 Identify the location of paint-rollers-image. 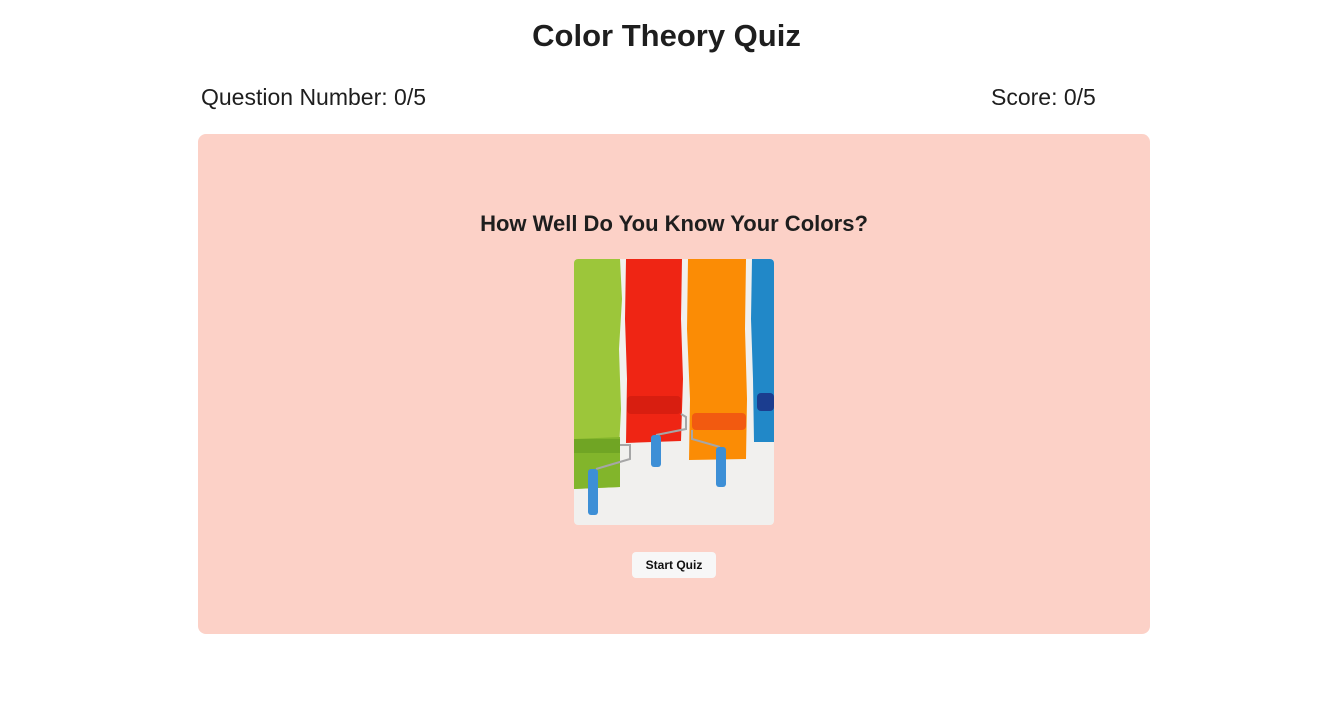
(674, 392).